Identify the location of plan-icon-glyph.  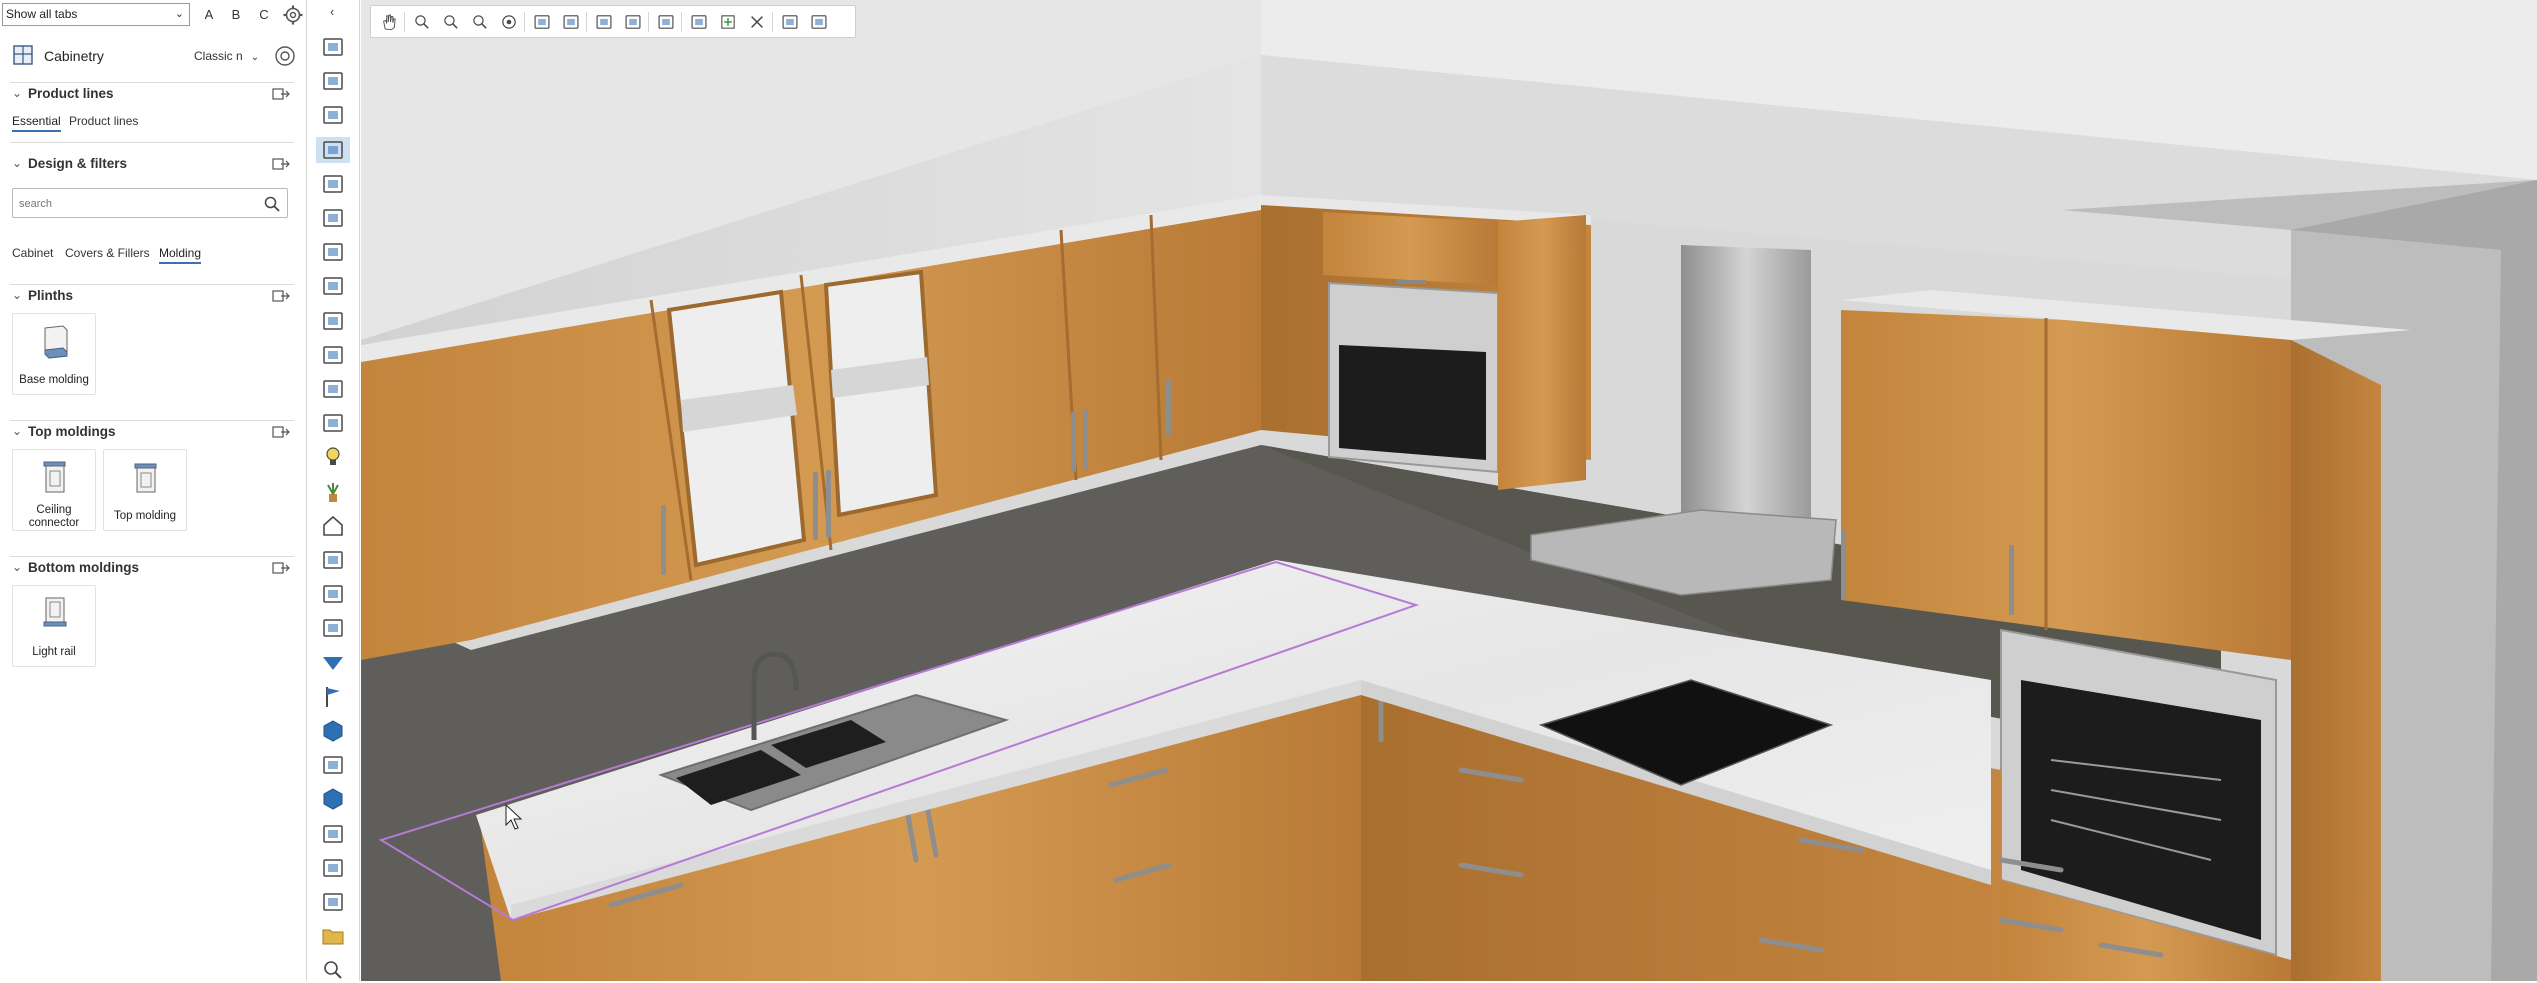
(333, 115).